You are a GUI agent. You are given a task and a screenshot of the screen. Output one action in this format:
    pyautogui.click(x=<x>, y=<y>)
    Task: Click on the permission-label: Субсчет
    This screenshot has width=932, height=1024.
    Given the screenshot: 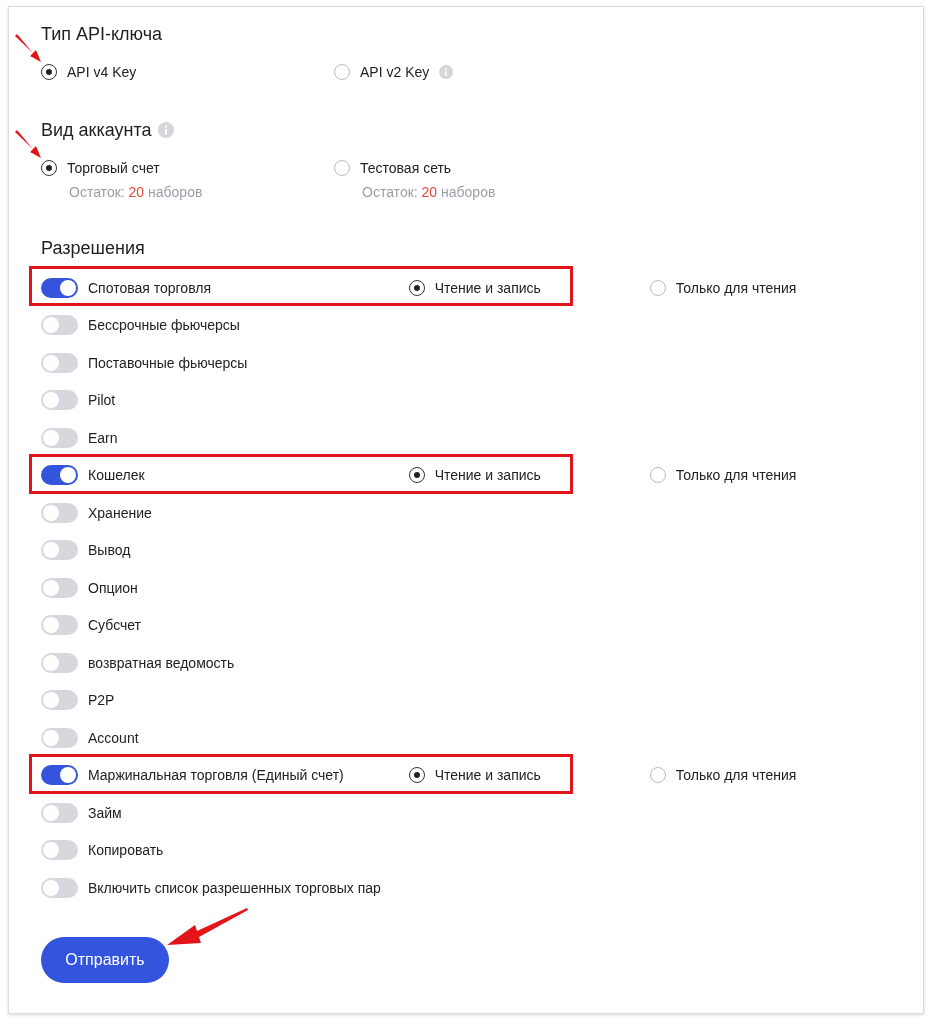 What is the action you would take?
    pyautogui.click(x=114, y=625)
    